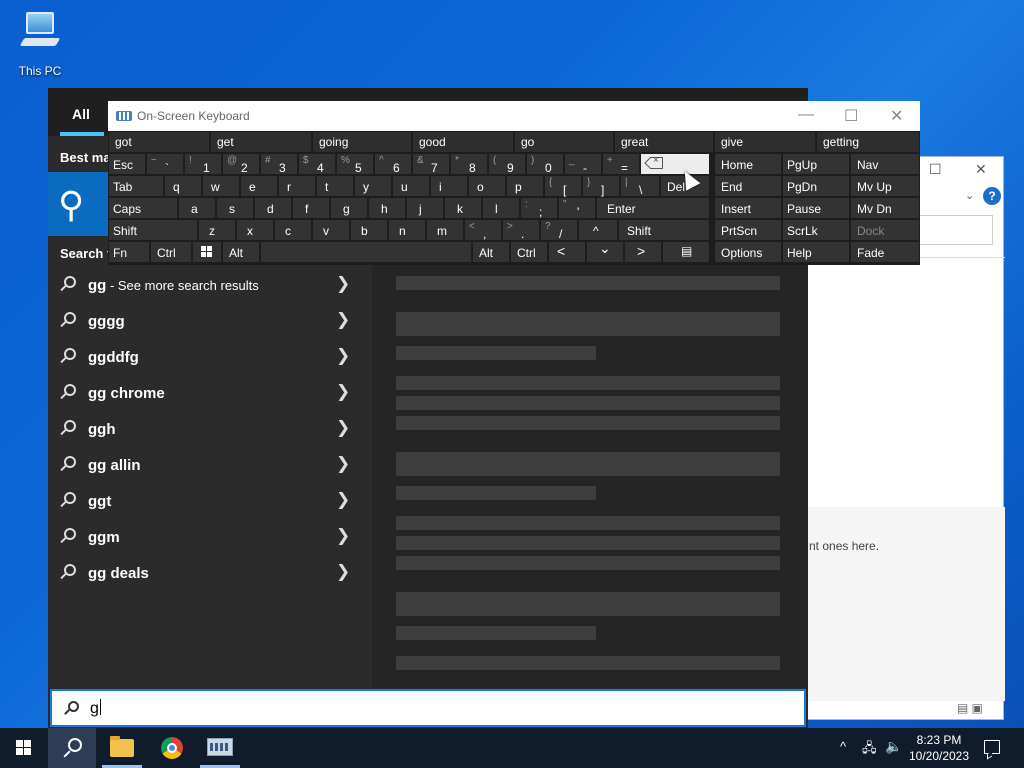  I want to click on key-f: f, so click(311, 208).